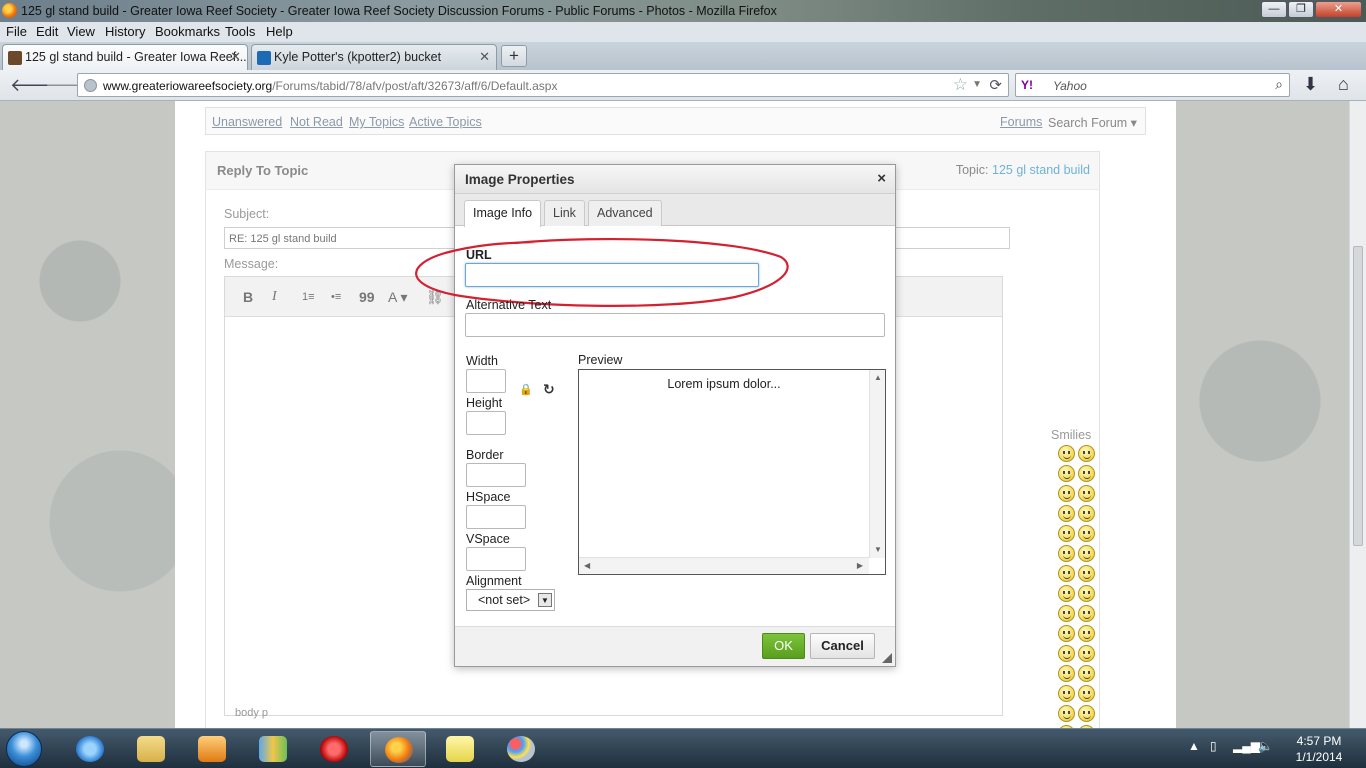 Image resolution: width=1366 pixels, height=768 pixels. What do you see at coordinates (47, 31) in the screenshot?
I see `menu-edit: Edit` at bounding box center [47, 31].